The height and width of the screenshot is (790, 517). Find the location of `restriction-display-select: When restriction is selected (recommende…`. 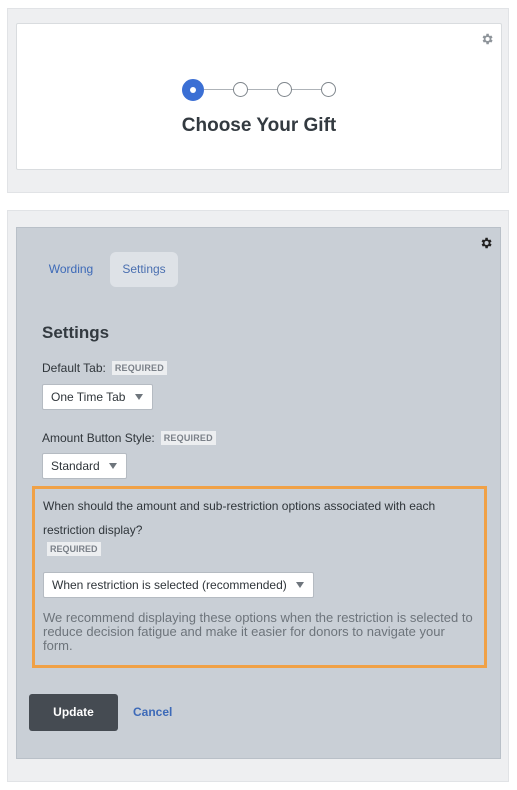

restriction-display-select: When restriction is selected (recommende… is located at coordinates (178, 585).